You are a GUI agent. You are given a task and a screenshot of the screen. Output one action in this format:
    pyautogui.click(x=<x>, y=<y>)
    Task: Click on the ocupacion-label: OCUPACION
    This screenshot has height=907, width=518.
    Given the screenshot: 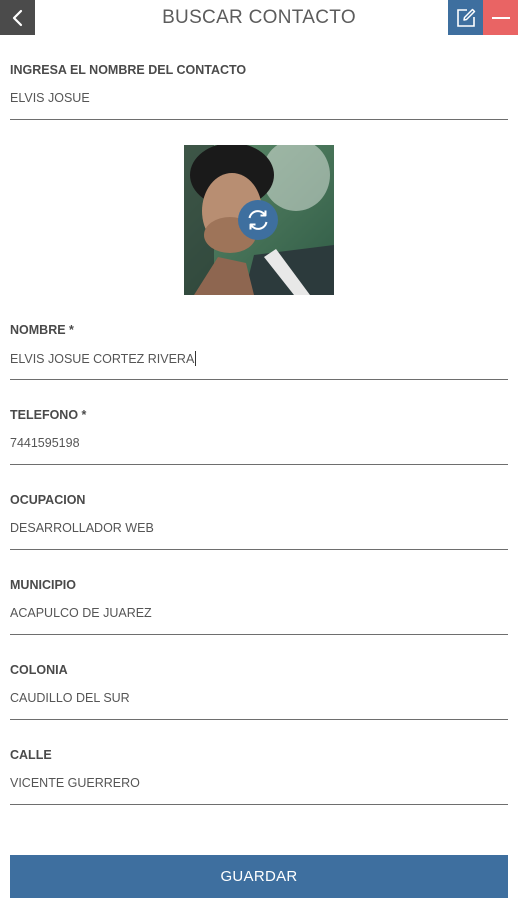 What is the action you would take?
    pyautogui.click(x=48, y=500)
    